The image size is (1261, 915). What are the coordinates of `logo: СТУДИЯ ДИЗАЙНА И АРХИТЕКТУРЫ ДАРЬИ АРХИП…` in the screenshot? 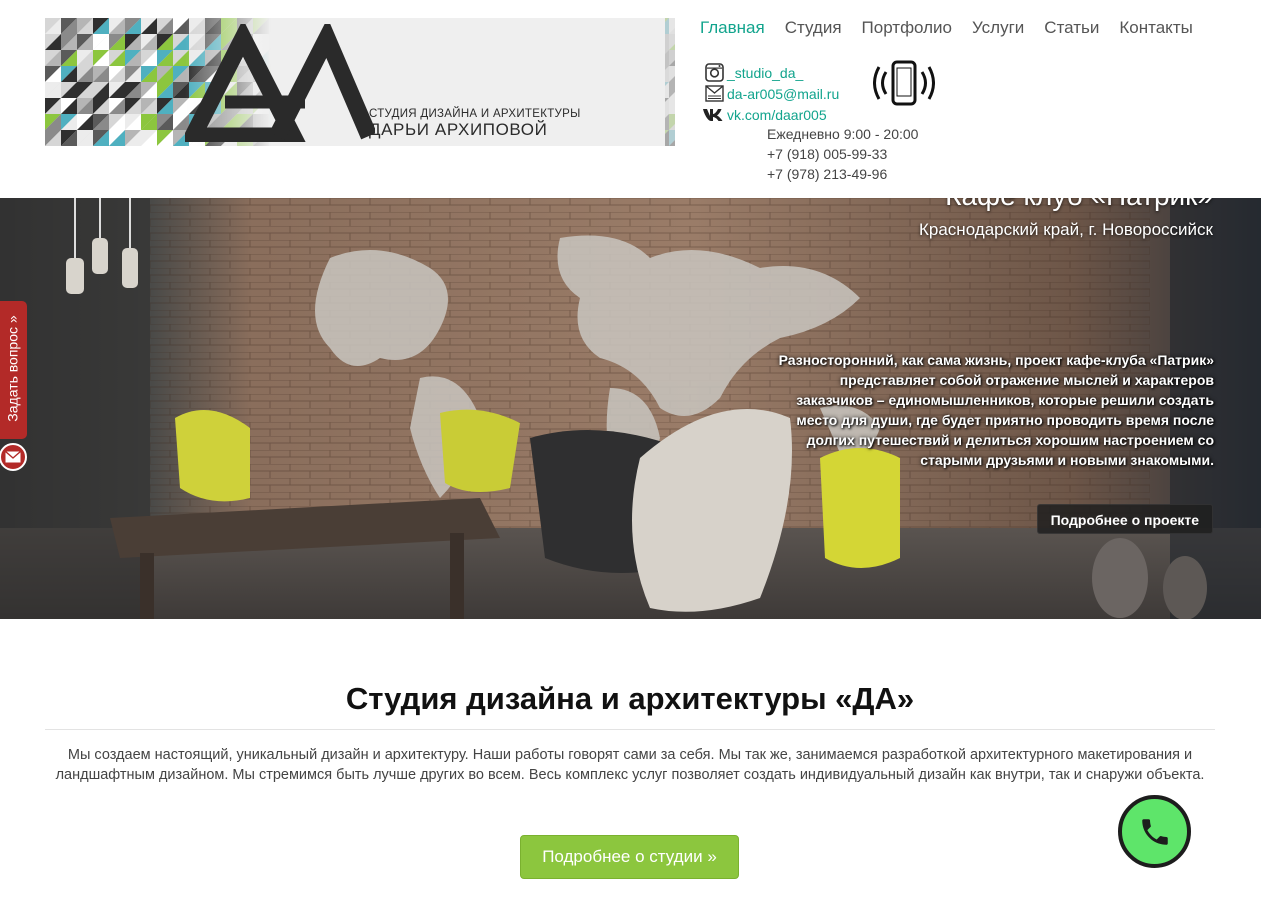 It's located at (360, 82).